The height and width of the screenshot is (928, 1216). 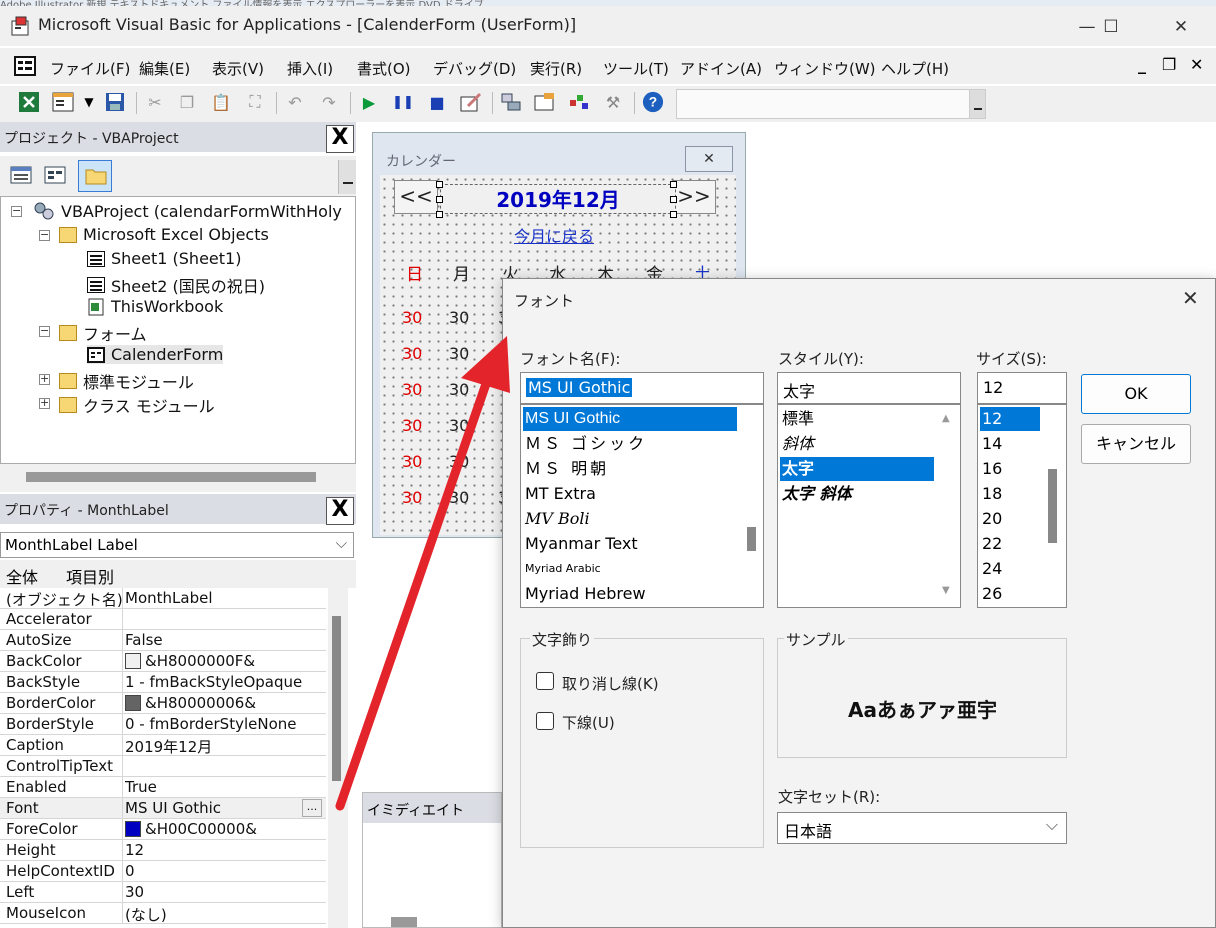 I want to click on property-value: &H80000006&, so click(x=223, y=703).